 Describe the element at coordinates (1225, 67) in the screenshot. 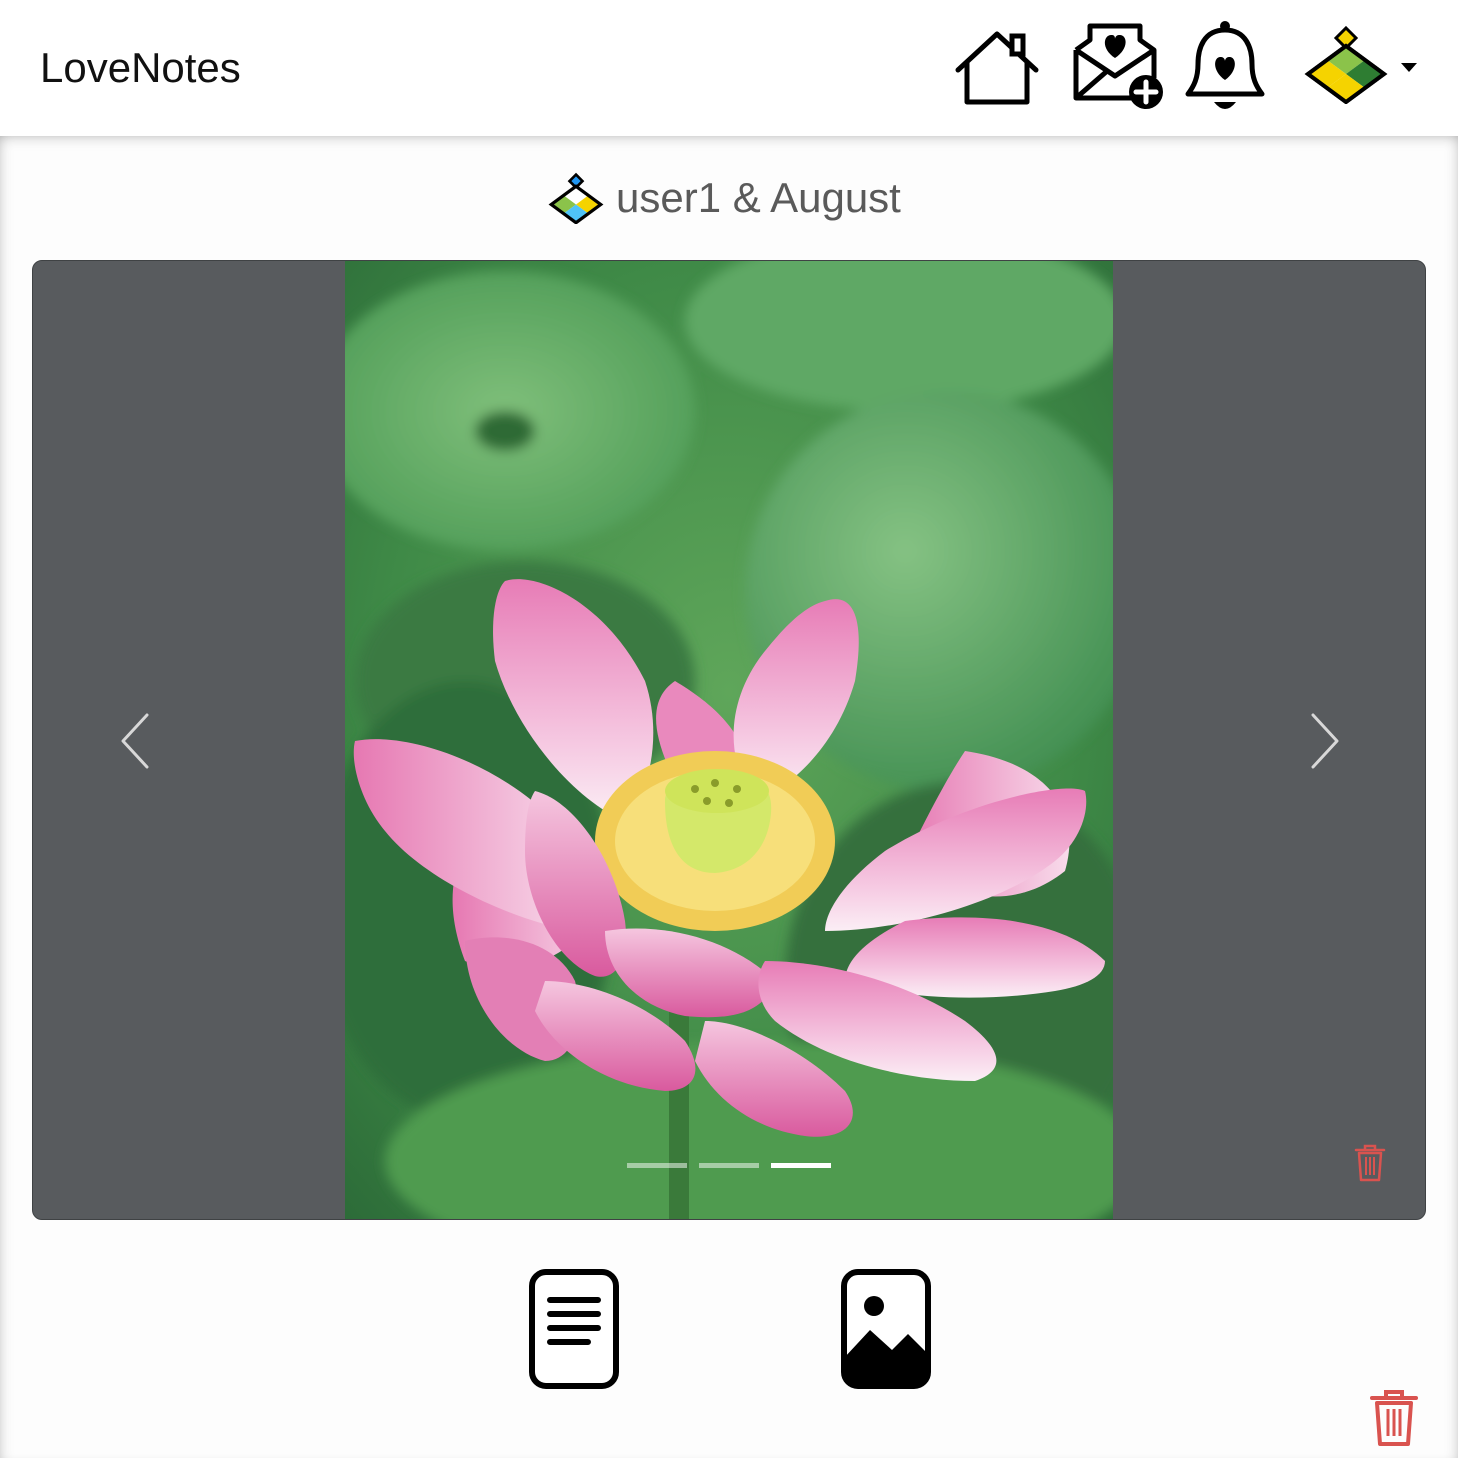

I see `notifications-icon` at that location.